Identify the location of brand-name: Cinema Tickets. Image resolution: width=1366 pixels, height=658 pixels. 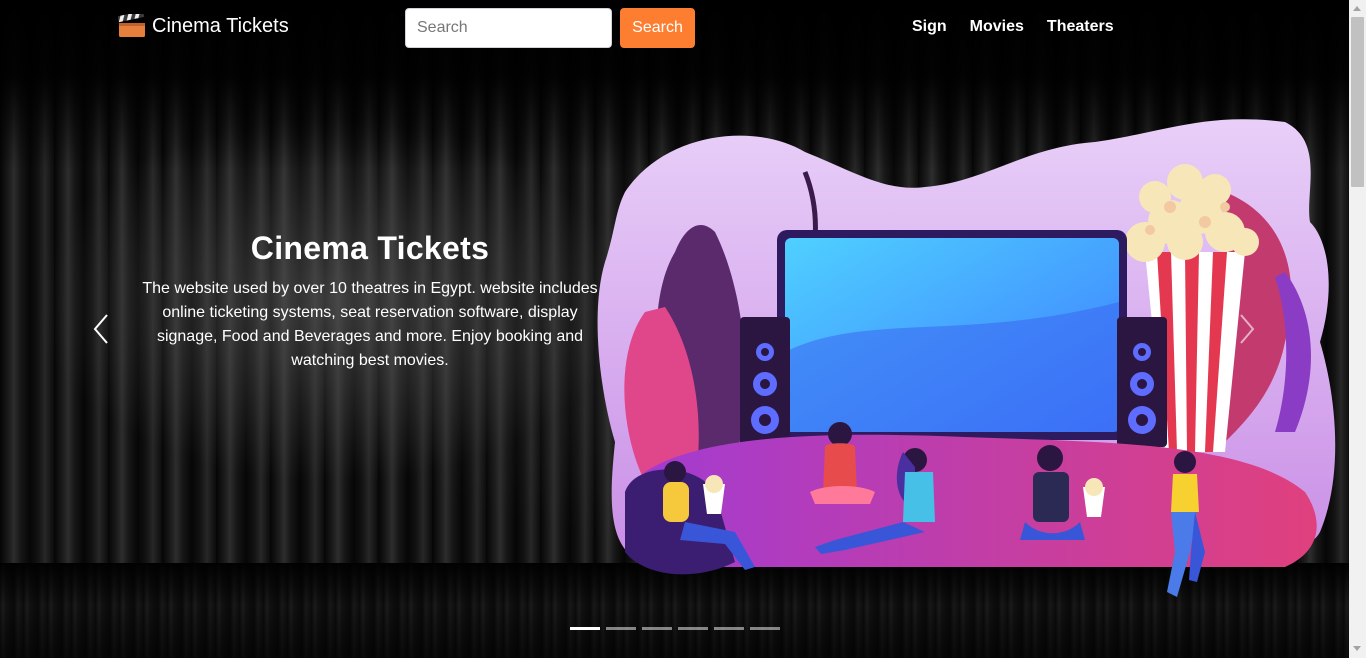
(220, 25).